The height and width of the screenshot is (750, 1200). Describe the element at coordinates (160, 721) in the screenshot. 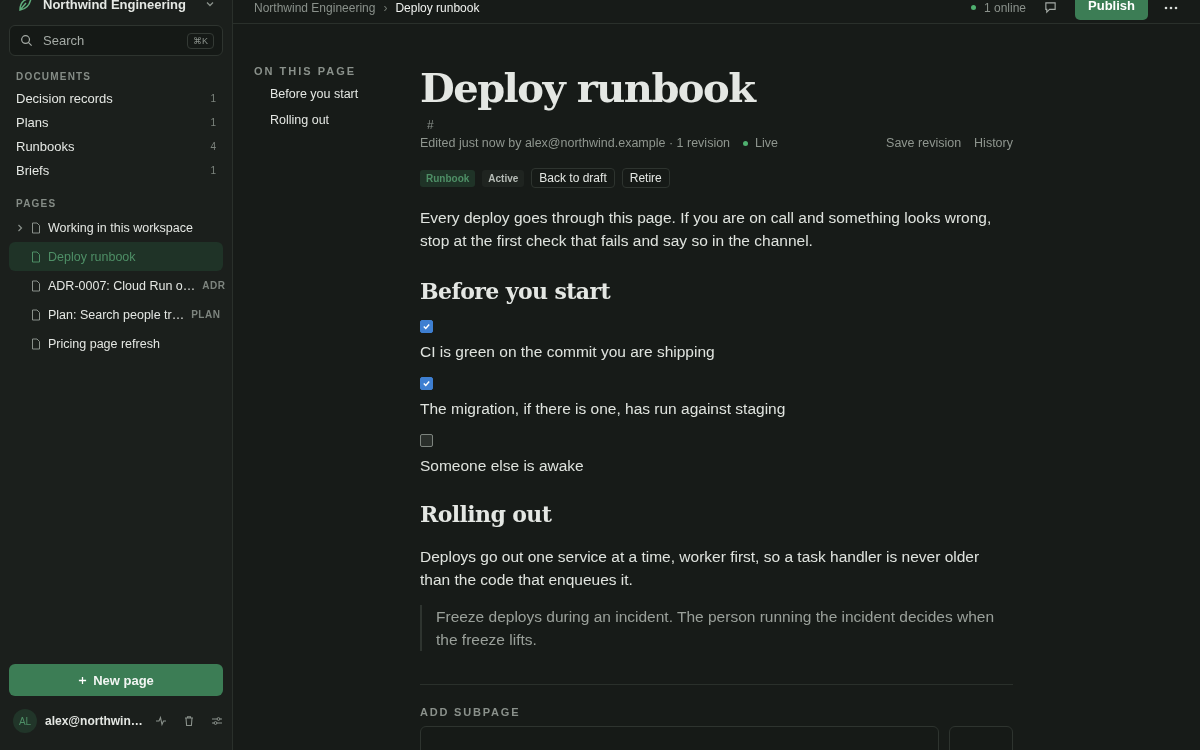

I see `activity-icon` at that location.